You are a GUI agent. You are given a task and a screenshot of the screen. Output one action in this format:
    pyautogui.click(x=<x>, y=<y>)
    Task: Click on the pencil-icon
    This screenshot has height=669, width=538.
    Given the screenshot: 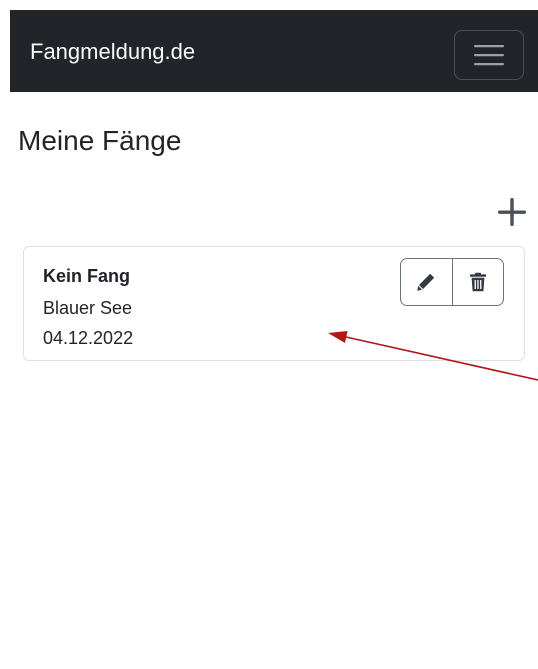 What is the action you would take?
    pyautogui.click(x=426, y=282)
    